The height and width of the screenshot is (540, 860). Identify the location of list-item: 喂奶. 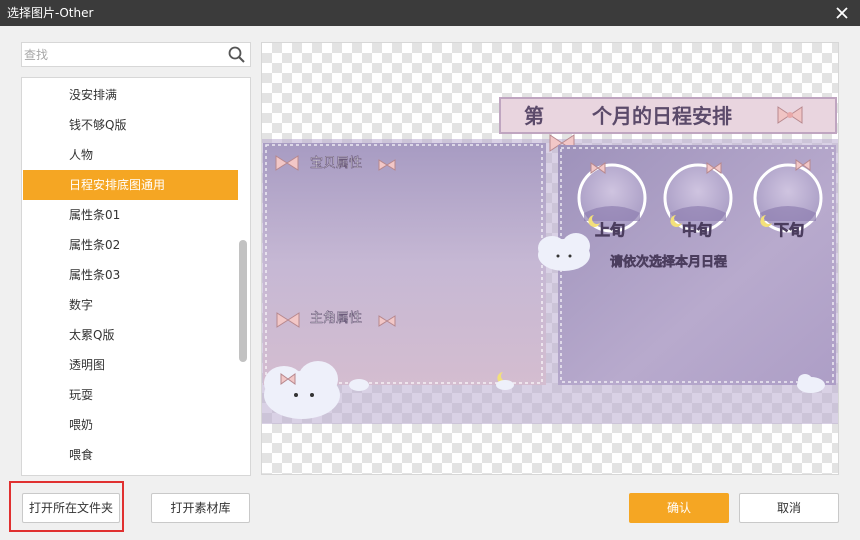
(130, 425).